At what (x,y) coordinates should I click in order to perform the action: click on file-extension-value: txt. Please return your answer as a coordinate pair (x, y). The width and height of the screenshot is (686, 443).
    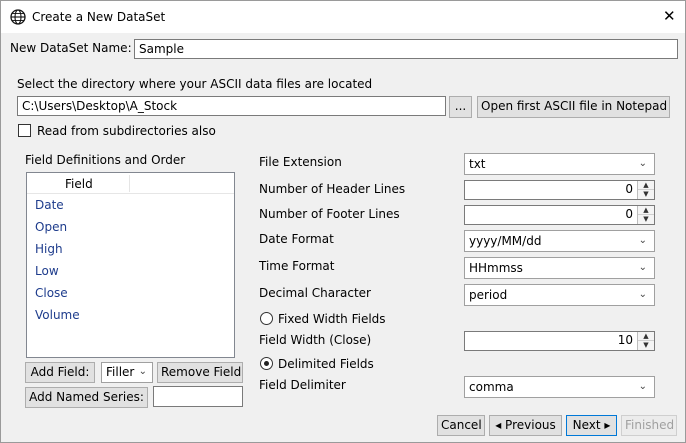
    Looking at the image, I should click on (477, 164).